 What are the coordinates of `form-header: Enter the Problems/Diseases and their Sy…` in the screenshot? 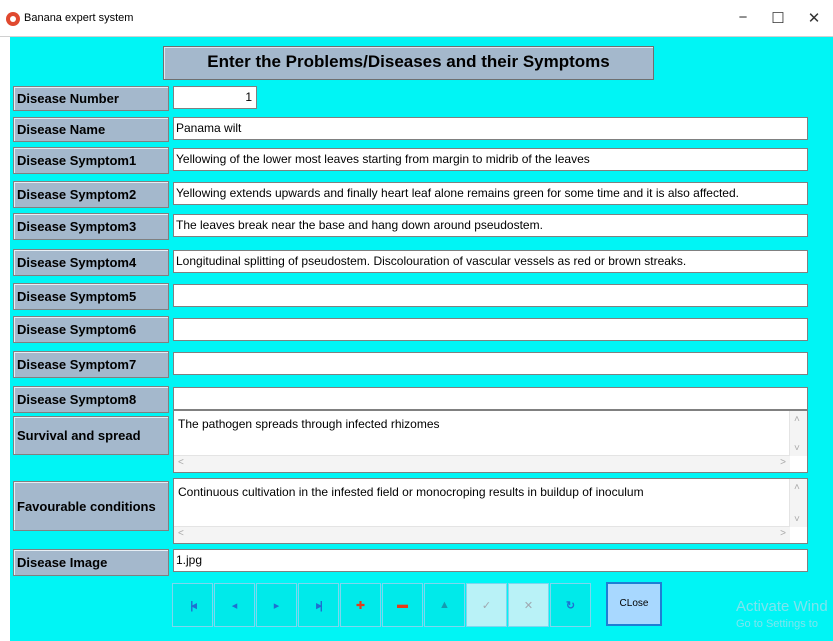 It's located at (408, 63).